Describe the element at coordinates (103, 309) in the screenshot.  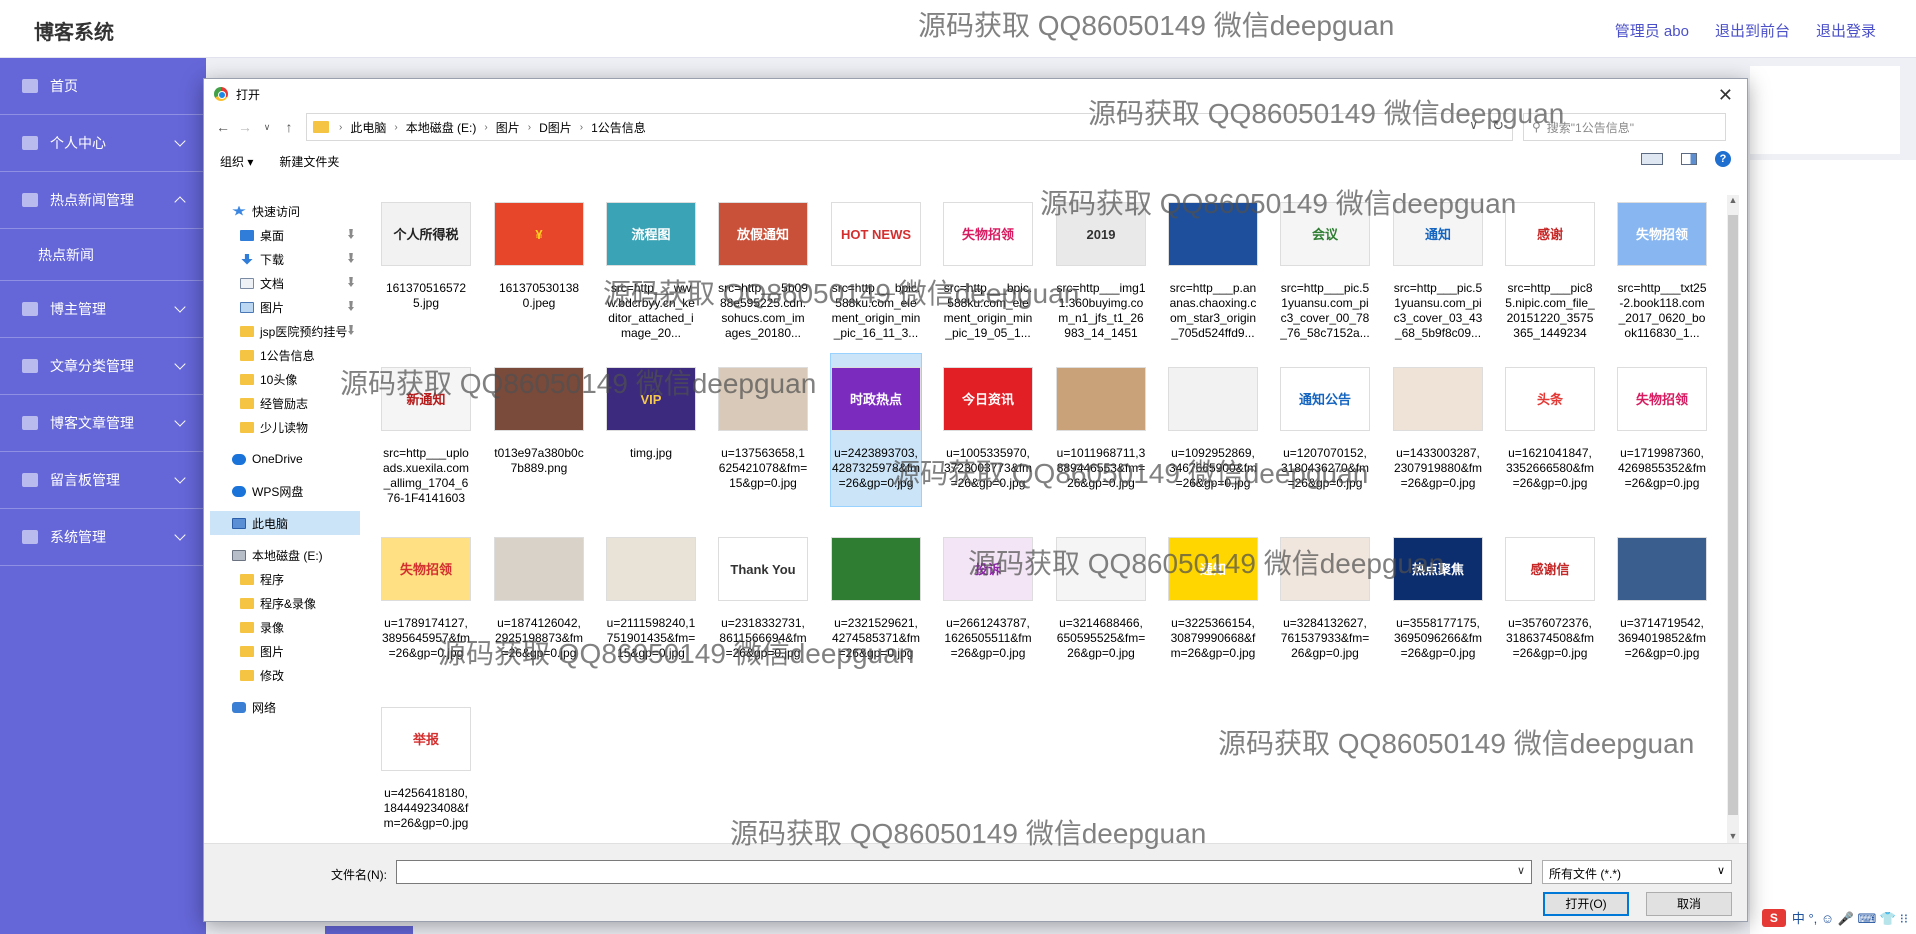
I see `sidebar-item-4: 博主管理` at that location.